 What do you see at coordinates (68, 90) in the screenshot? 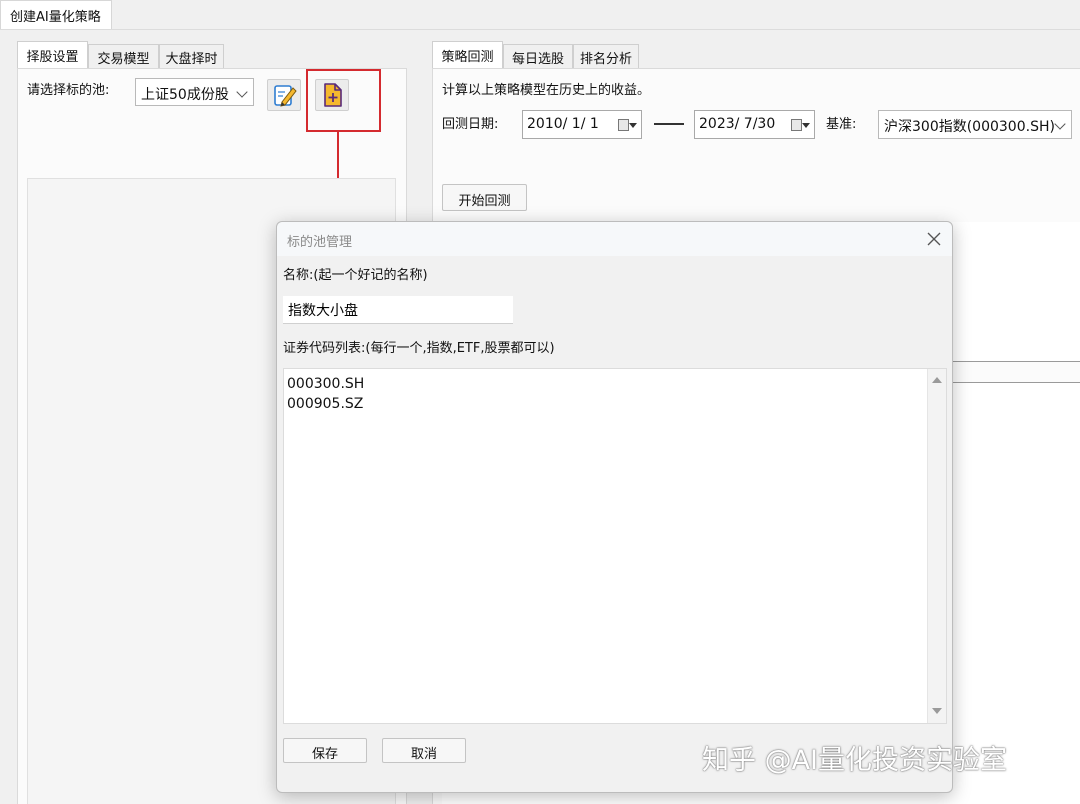
I see `pool-label: 请选择标的池:` at bounding box center [68, 90].